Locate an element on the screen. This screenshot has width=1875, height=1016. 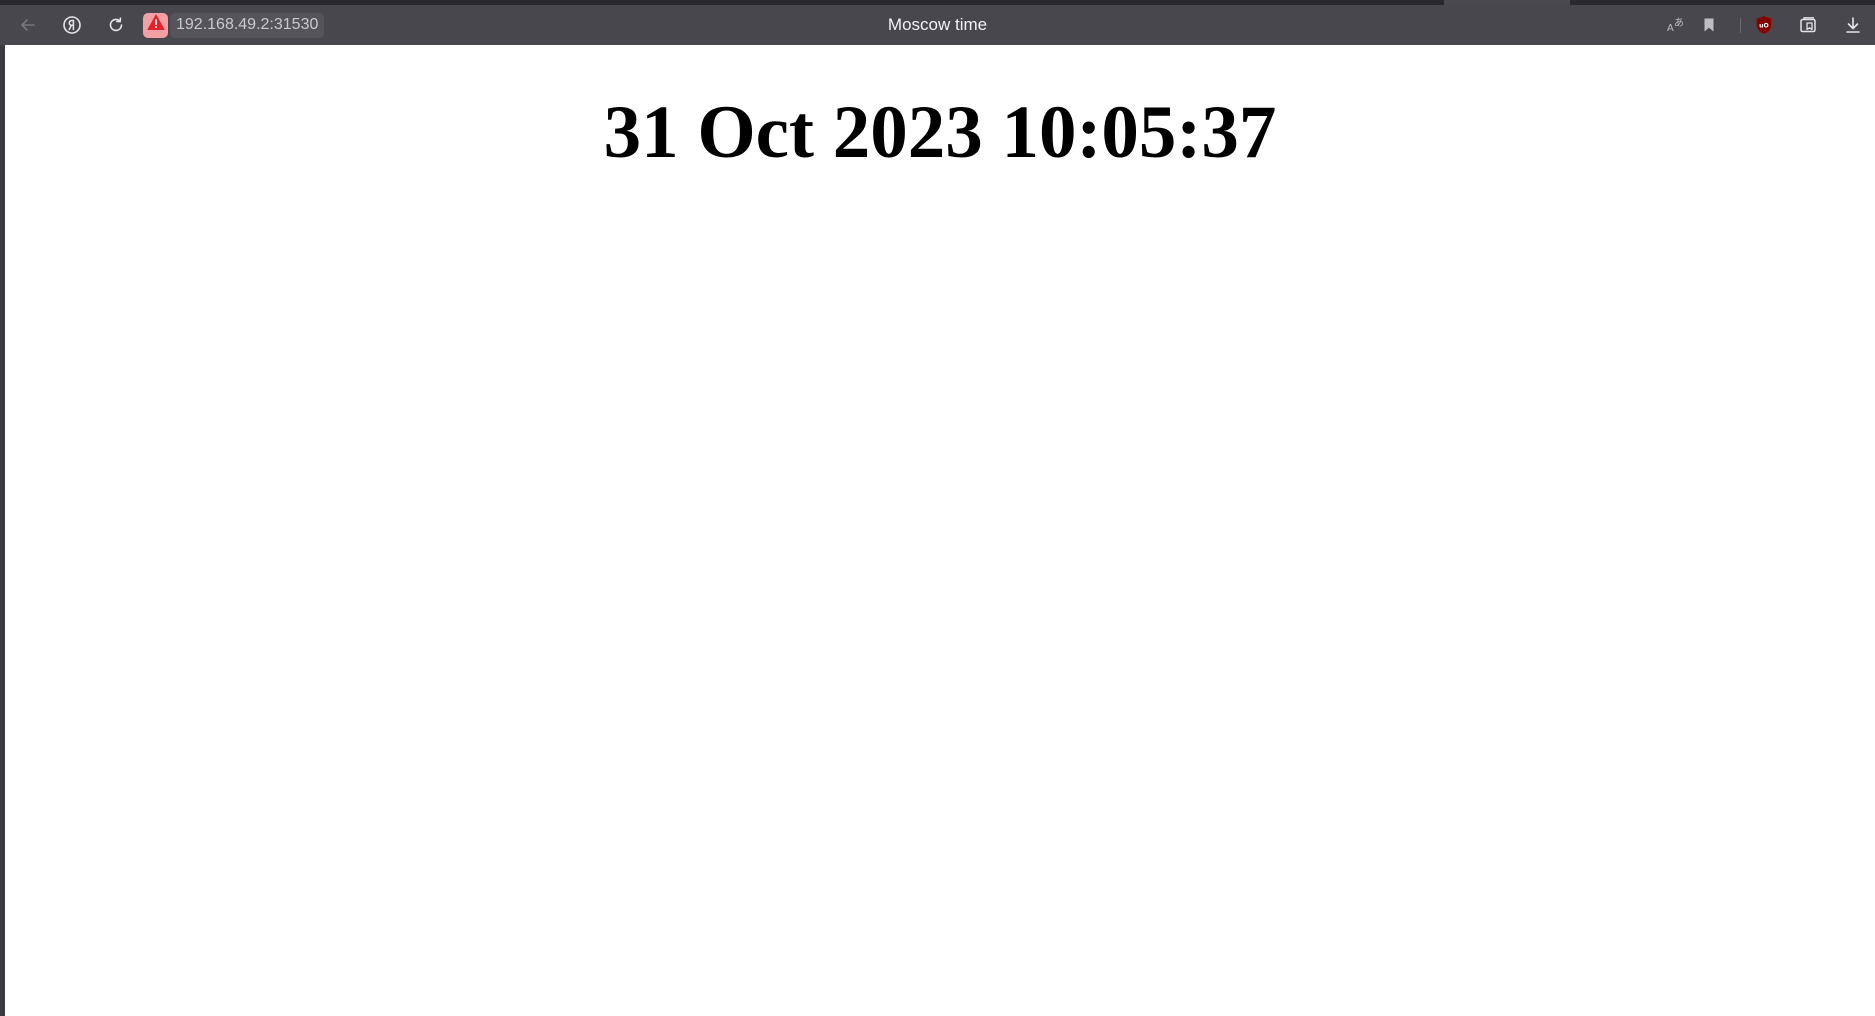
reload-icon is located at coordinates (116, 25).